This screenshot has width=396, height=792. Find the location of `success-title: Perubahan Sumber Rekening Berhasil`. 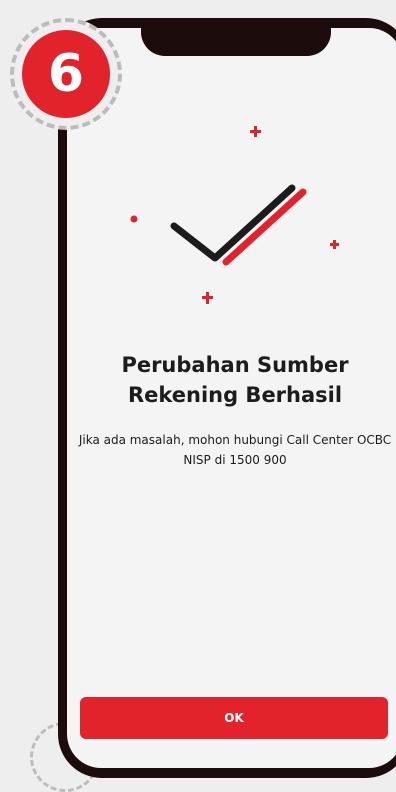

success-title: Perubahan Sumber Rekening Berhasil is located at coordinates (235, 380).